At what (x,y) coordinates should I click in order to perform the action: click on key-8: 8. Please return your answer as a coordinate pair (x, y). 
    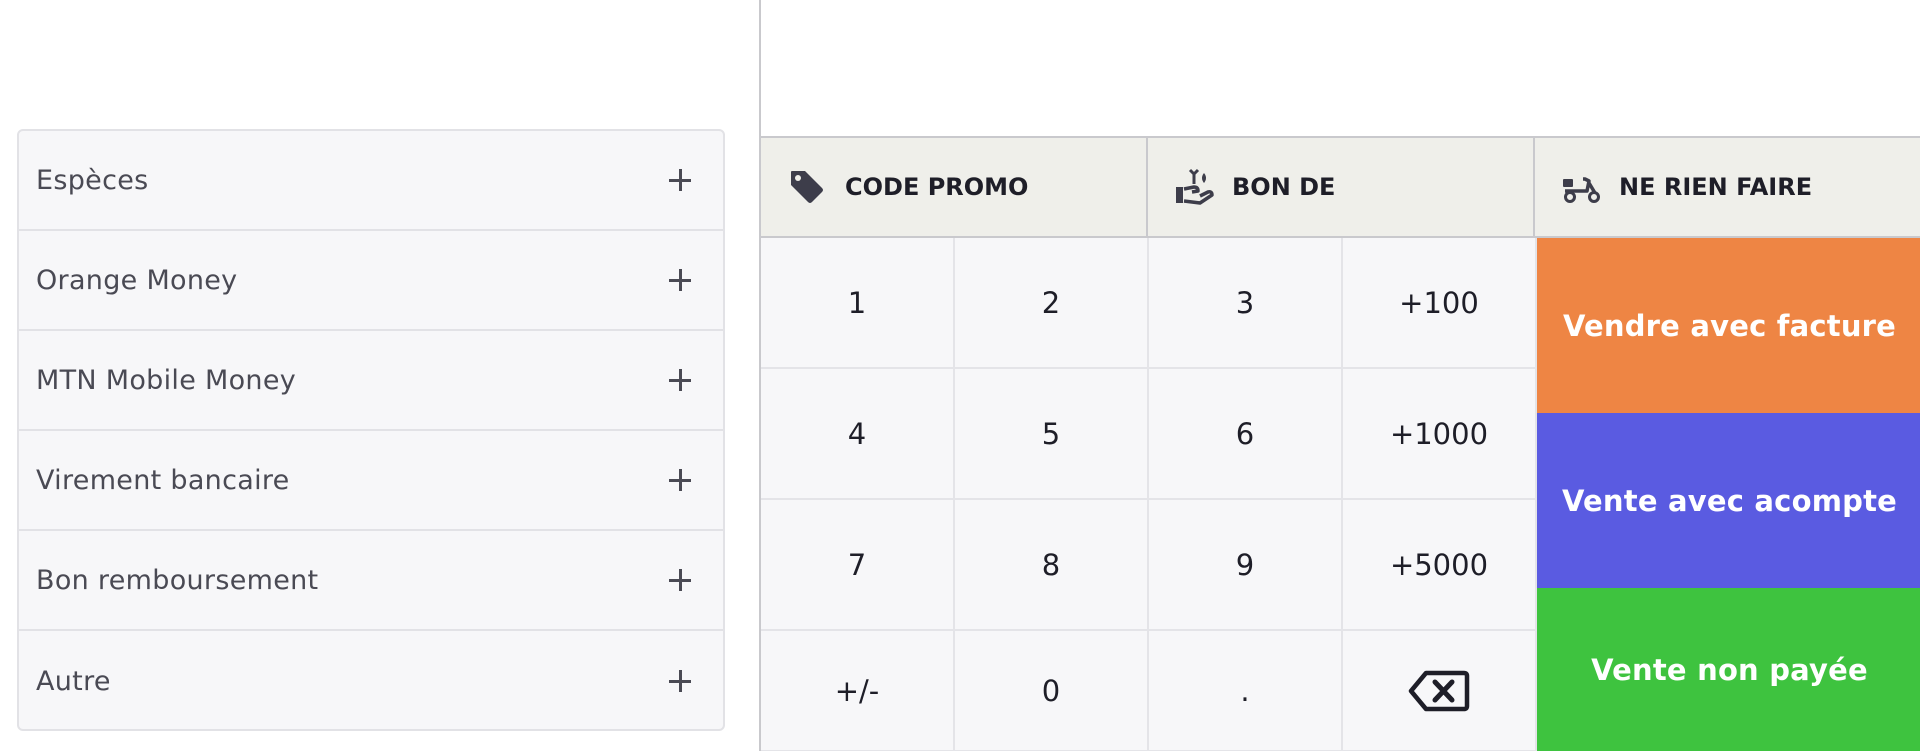
    Looking at the image, I should click on (1052, 565).